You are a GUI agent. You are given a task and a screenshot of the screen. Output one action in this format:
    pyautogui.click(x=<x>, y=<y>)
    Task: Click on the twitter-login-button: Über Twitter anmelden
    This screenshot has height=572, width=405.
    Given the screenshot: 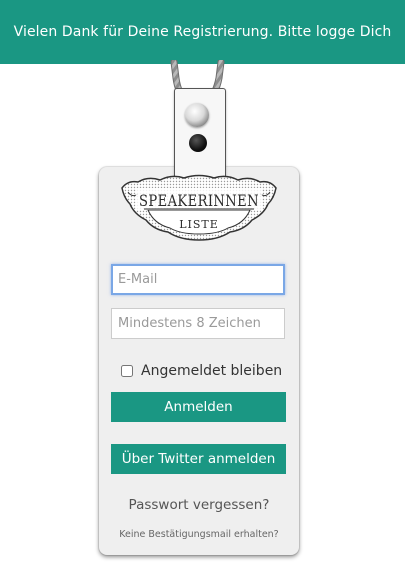 What is the action you would take?
    pyautogui.click(x=198, y=459)
    